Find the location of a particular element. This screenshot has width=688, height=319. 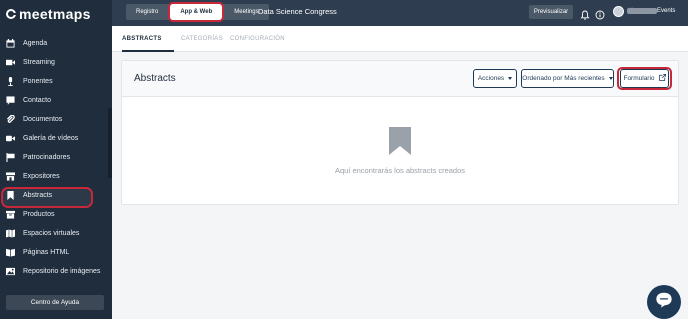

brand-logo: meetmaps is located at coordinates (48, 14).